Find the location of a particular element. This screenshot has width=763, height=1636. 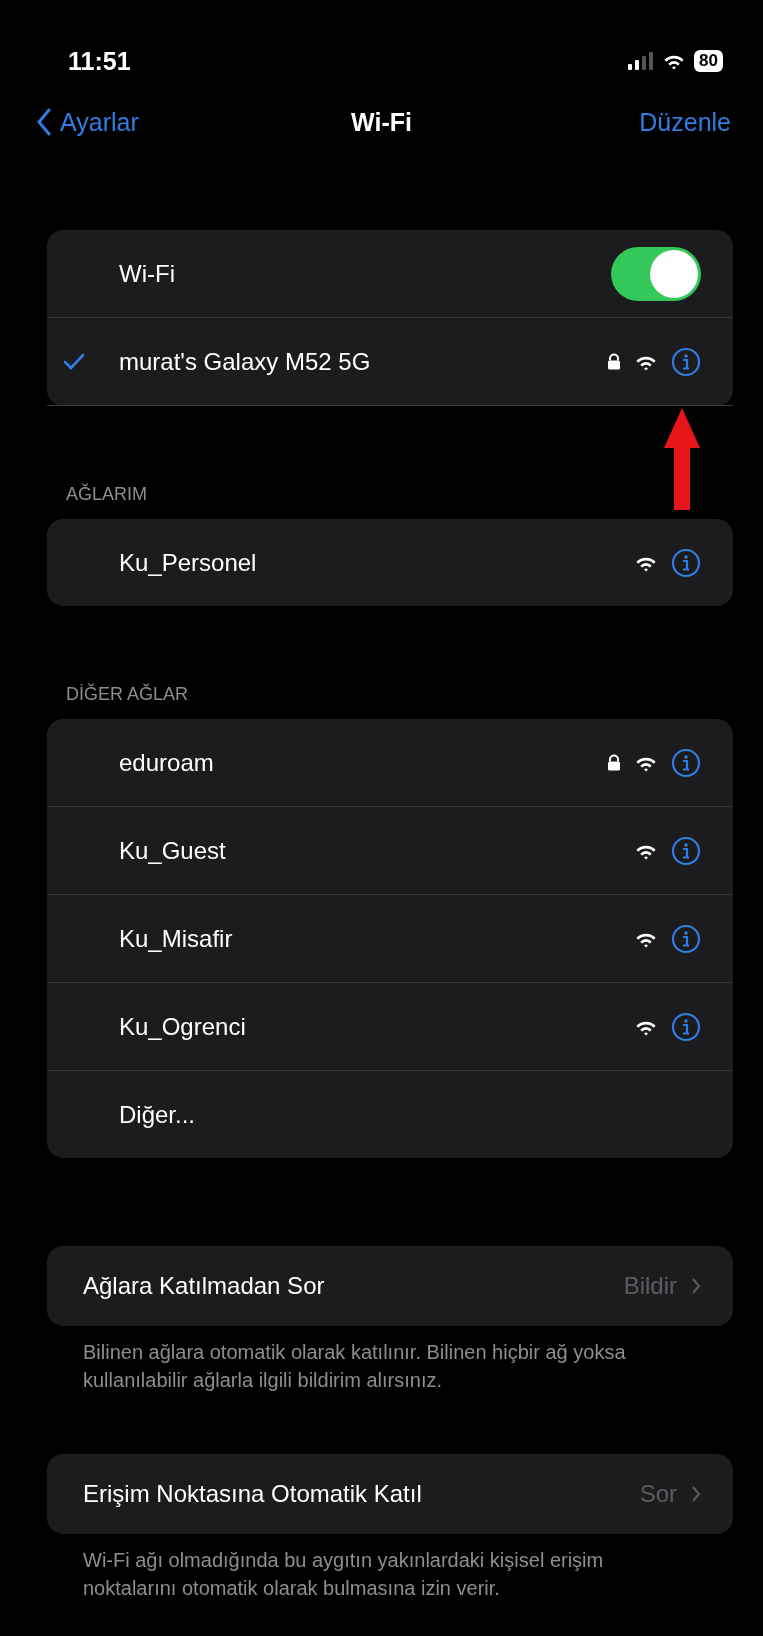

setting-row: Erişim Noktasına Otomatik Katıl Sor is located at coordinates (390, 1494).